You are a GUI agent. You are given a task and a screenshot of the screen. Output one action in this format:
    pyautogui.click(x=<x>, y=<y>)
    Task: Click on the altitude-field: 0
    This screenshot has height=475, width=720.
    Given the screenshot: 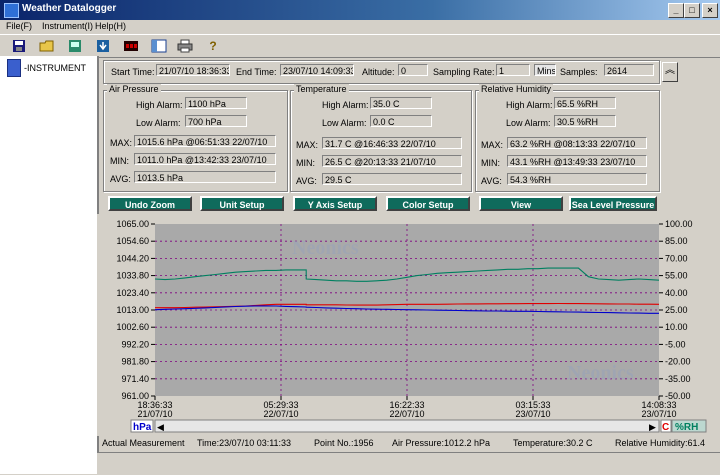 What is the action you would take?
    pyautogui.click(x=413, y=70)
    